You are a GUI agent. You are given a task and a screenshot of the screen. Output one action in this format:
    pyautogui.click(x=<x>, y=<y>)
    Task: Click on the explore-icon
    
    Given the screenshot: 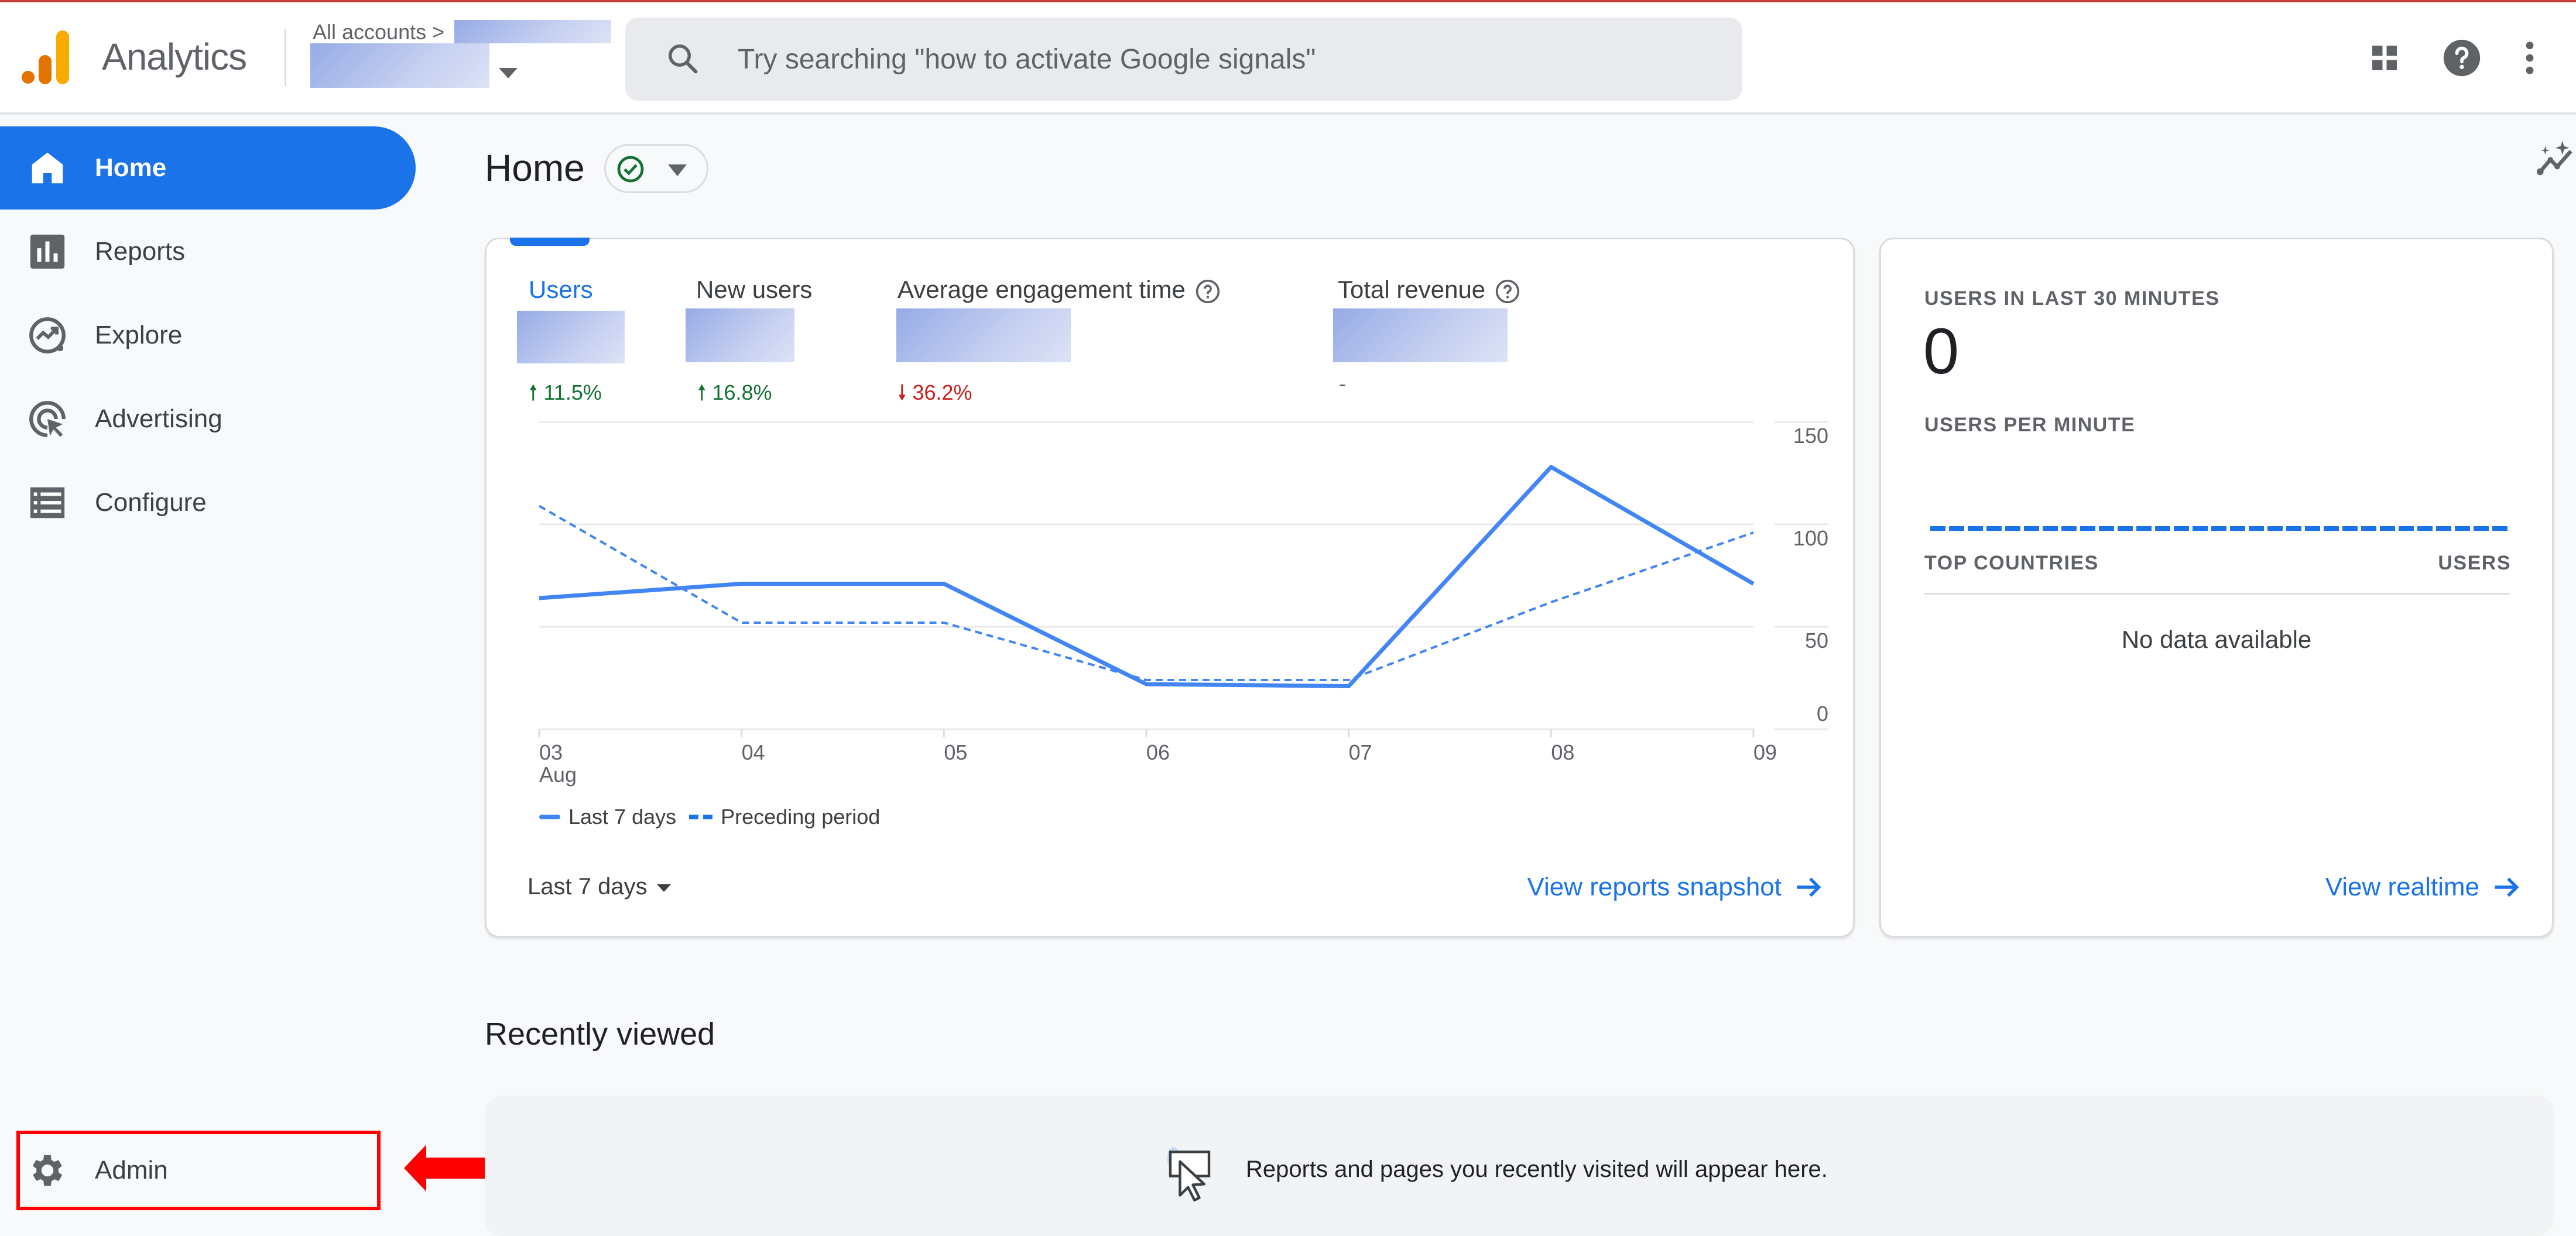 What is the action you would take?
    pyautogui.click(x=47, y=335)
    